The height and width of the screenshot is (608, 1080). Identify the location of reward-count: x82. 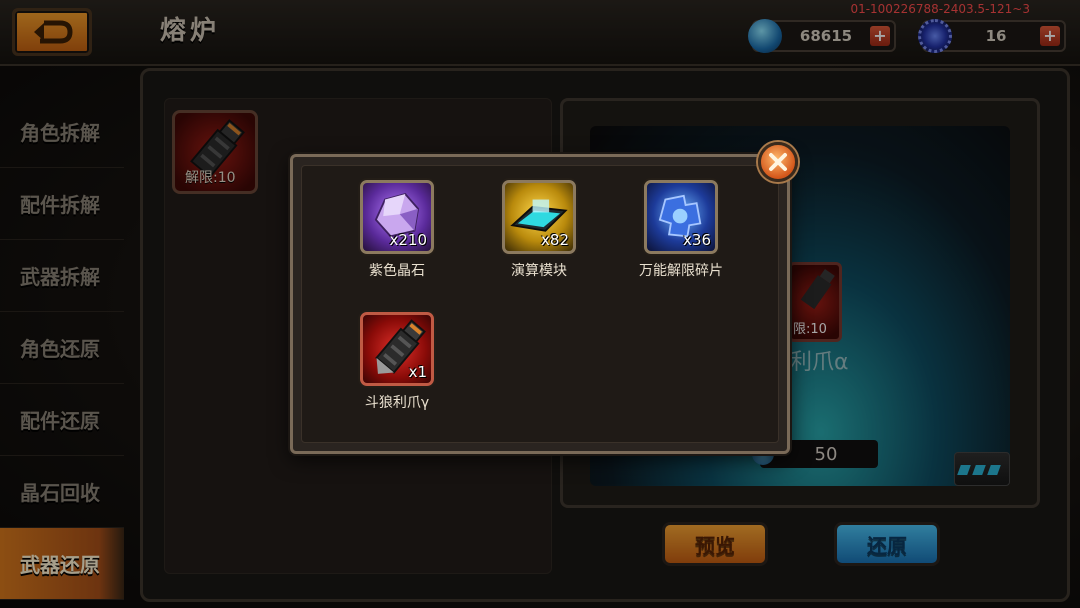
(555, 240).